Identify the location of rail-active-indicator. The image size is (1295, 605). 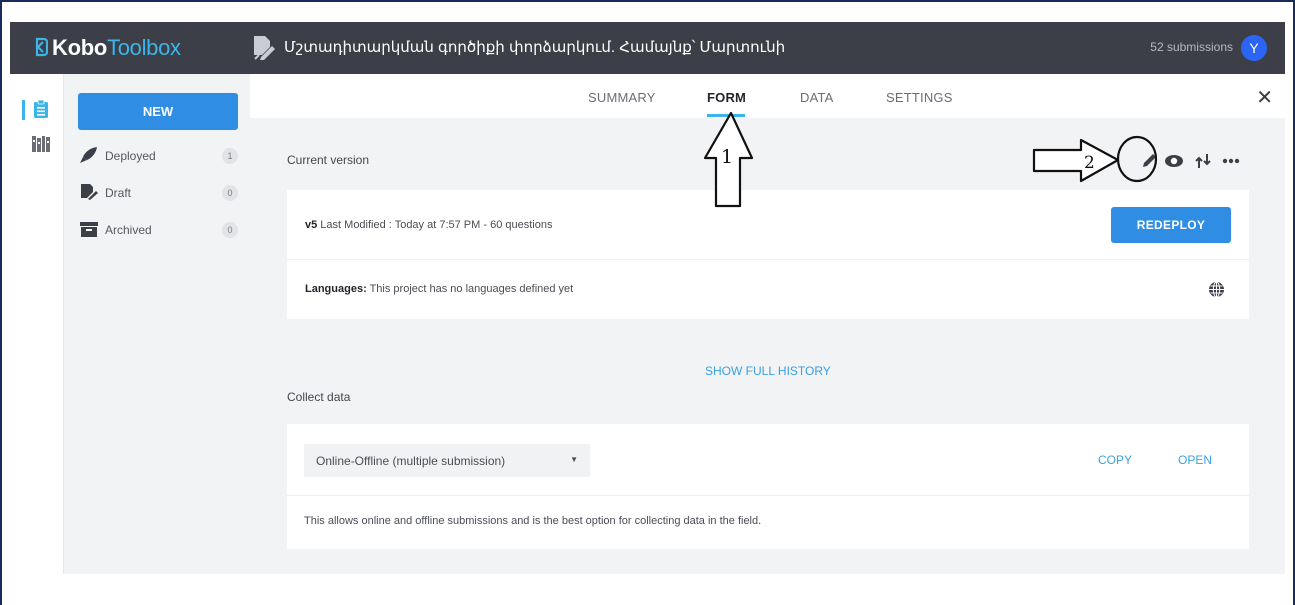
(23, 110).